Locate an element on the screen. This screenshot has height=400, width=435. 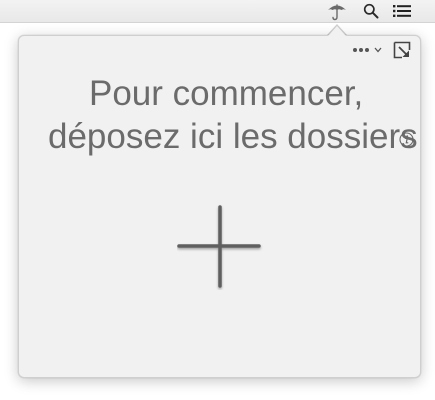
info-icon is located at coordinates (406, 139).